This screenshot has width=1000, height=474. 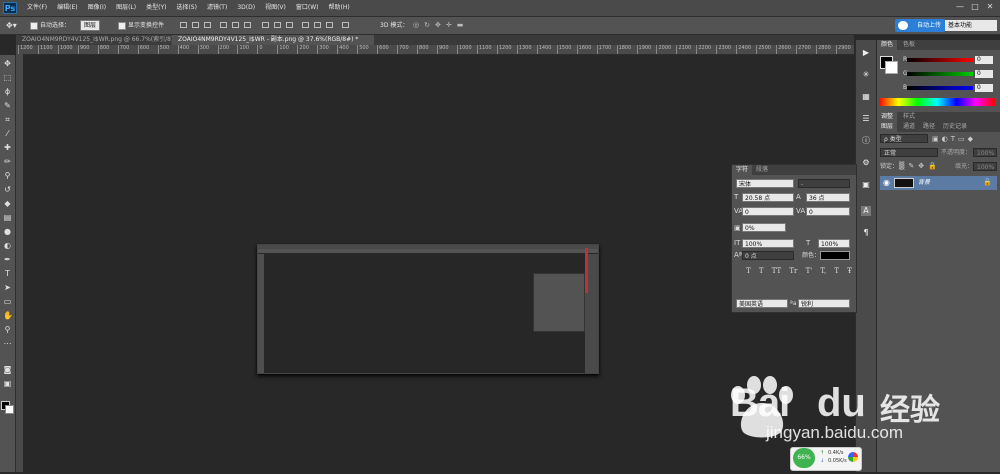 I want to click on dodge-tool-icon: ◐, so click(x=7, y=245).